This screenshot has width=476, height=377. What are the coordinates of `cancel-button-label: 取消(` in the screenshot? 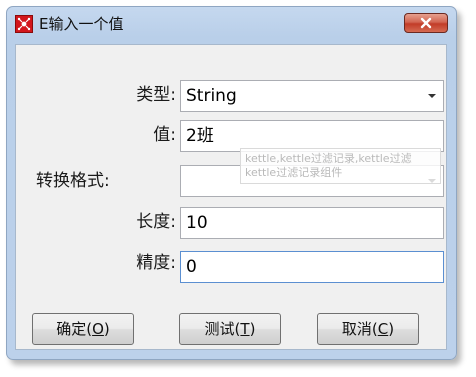 It's located at (359, 329).